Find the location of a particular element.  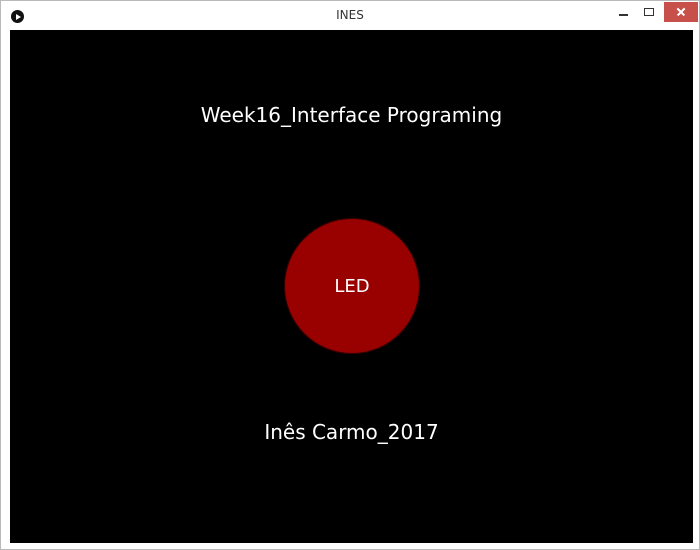

led-button-label: LED is located at coordinates (352, 286).